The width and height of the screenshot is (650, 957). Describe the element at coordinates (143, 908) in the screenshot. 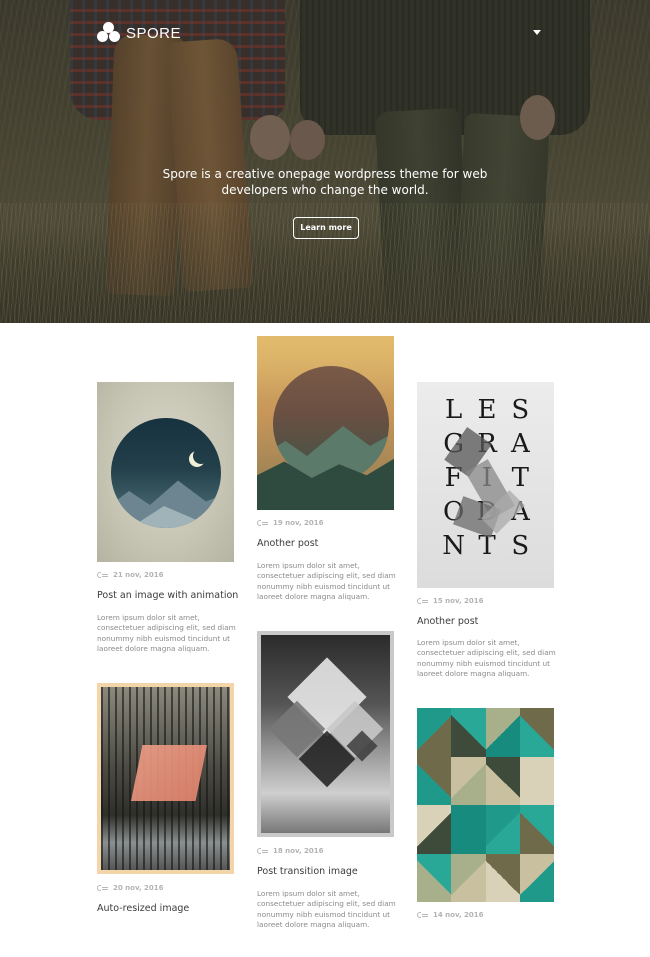

I see `post-title: Auto-resized image` at that location.